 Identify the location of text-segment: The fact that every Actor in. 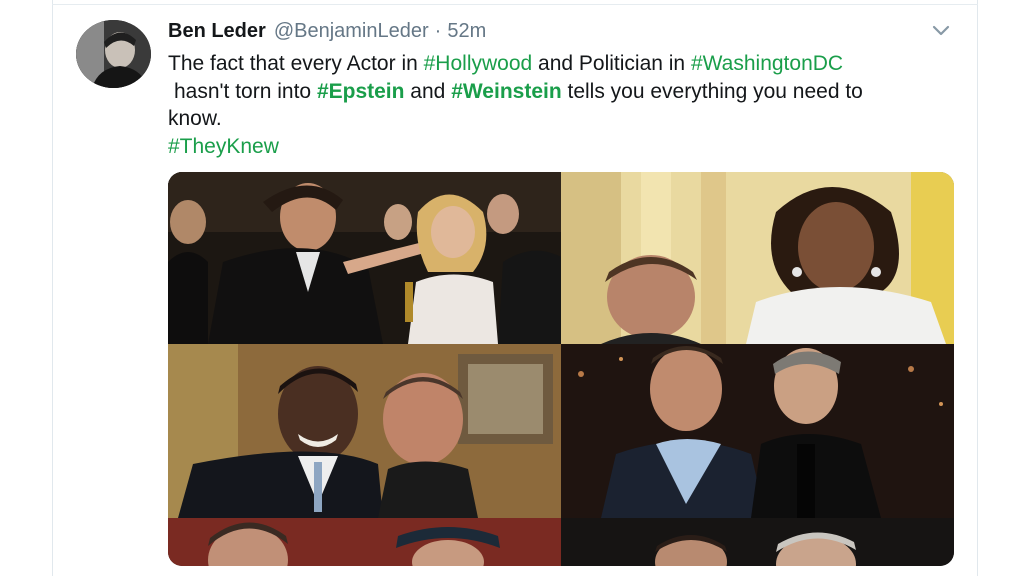
(296, 63).